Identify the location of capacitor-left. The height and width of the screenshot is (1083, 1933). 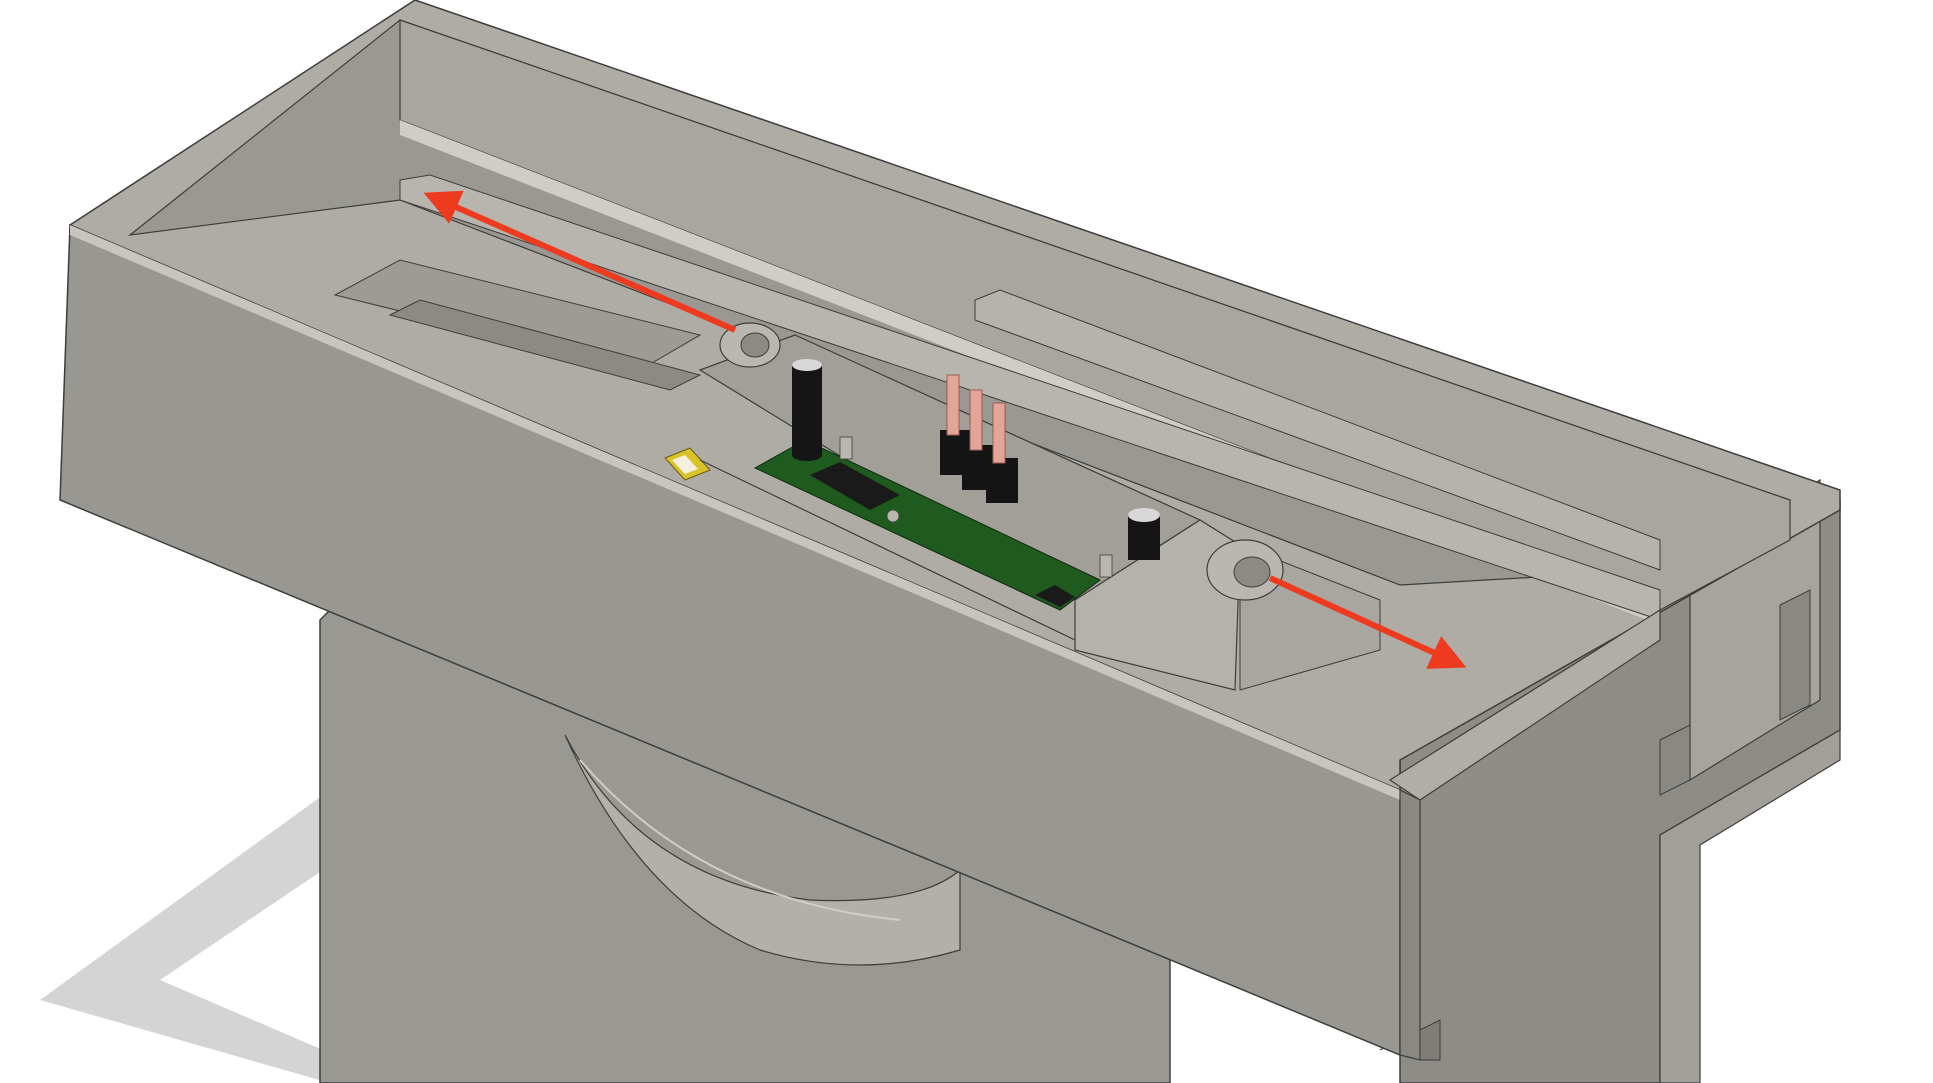
(807, 410).